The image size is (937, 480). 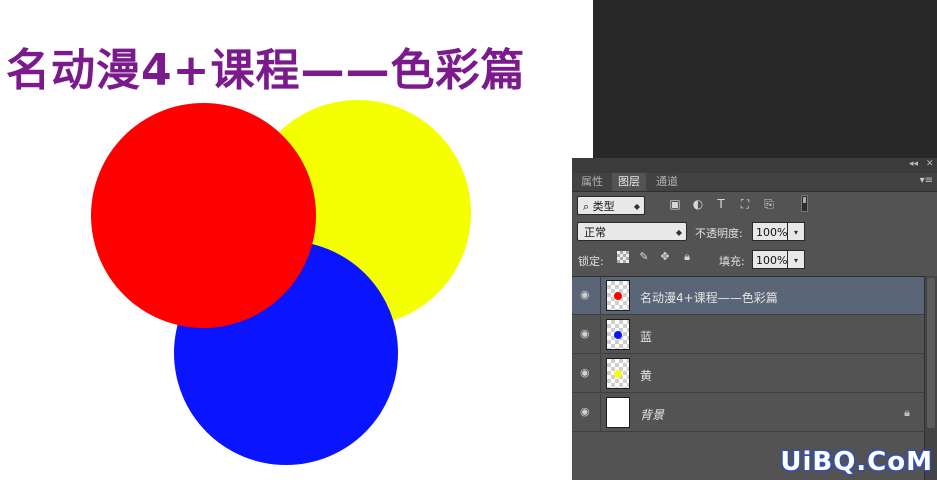 I want to click on lock-label: 锁定:, so click(x=591, y=261).